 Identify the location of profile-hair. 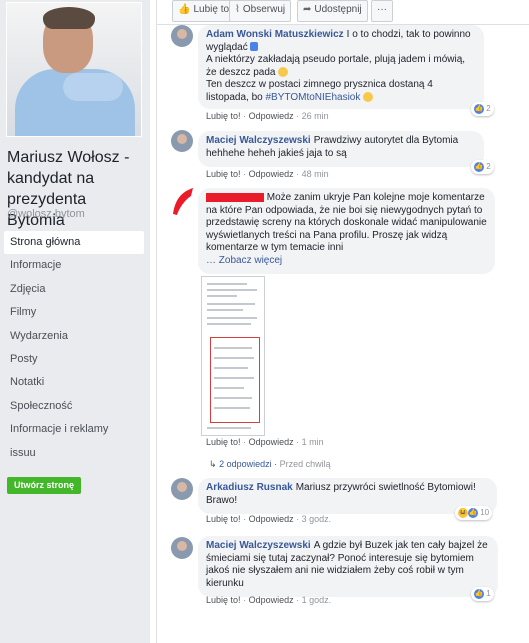
(69, 18).